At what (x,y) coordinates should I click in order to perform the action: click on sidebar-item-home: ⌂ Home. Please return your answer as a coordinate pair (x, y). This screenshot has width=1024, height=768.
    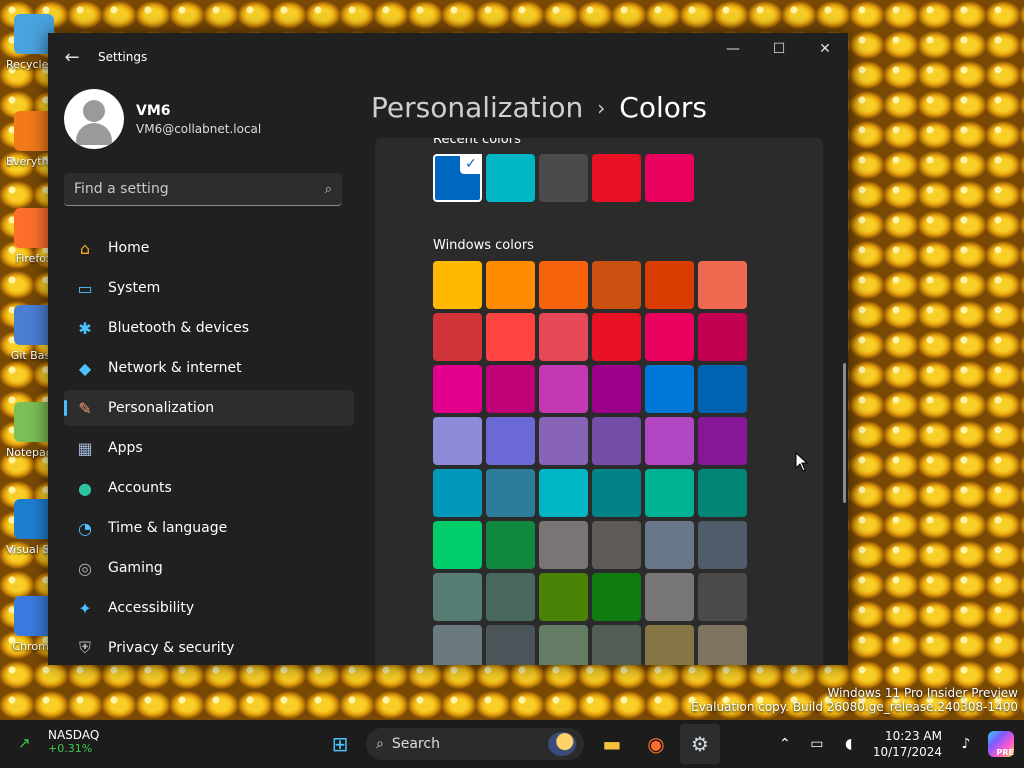
    Looking at the image, I should click on (209, 248).